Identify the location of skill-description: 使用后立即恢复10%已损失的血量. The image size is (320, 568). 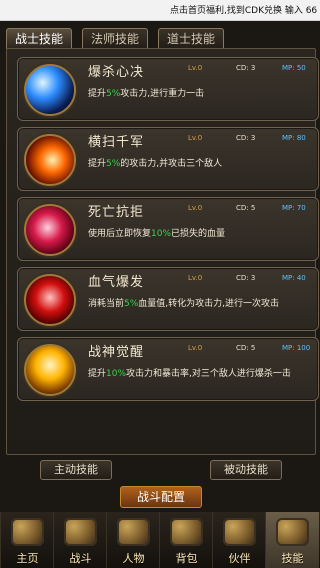
(200, 234).